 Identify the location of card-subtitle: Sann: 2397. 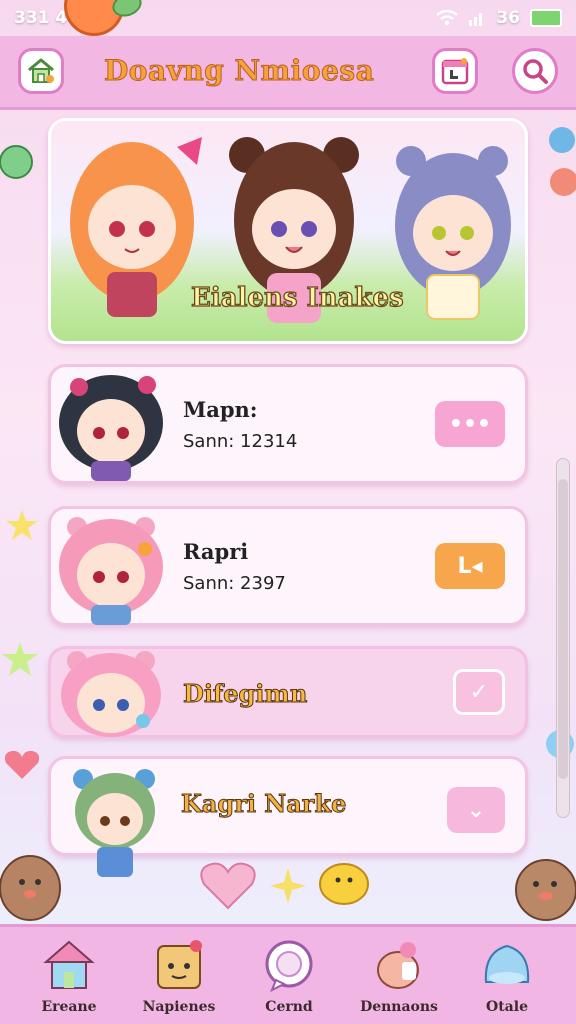
(234, 583).